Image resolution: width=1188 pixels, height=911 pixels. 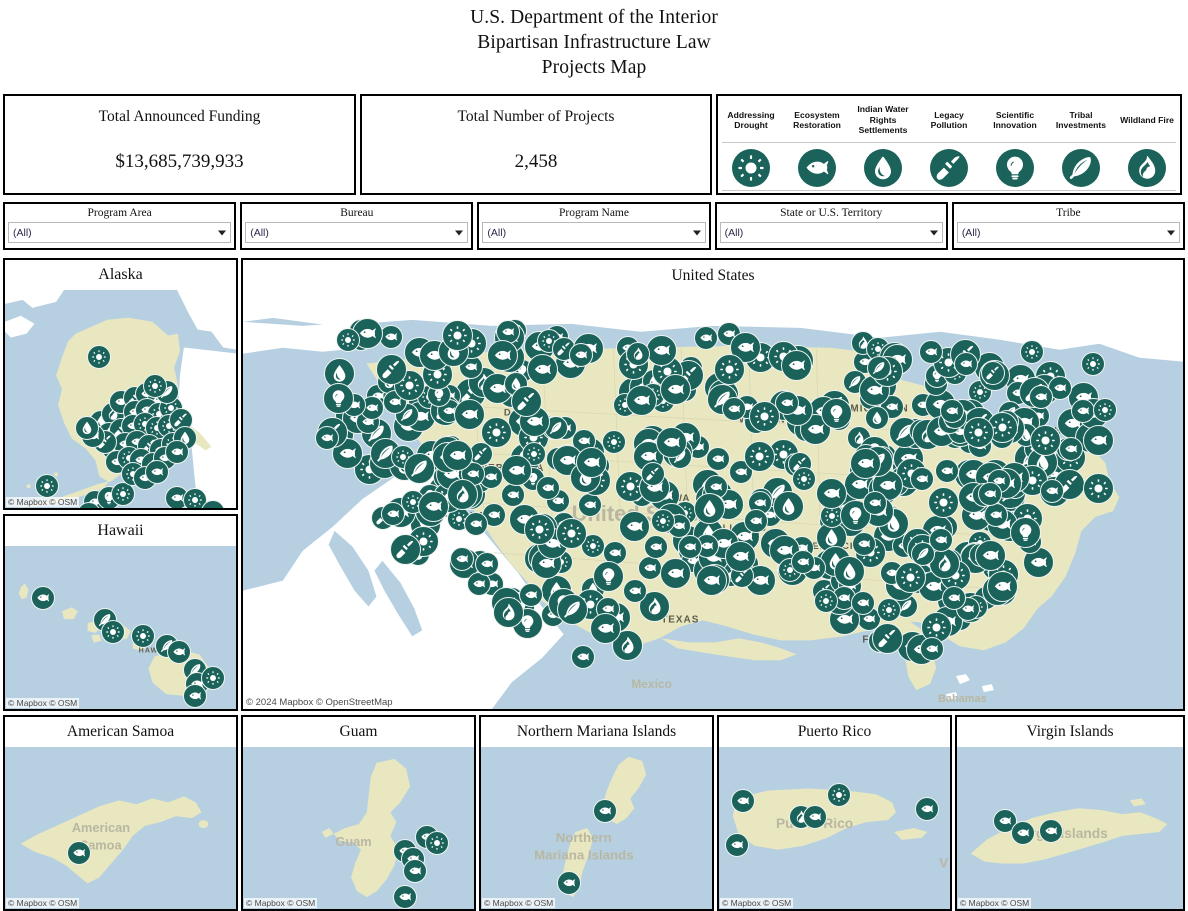 What do you see at coordinates (751, 144) in the screenshot?
I see `legend-item-sun: Addressing Drought` at bounding box center [751, 144].